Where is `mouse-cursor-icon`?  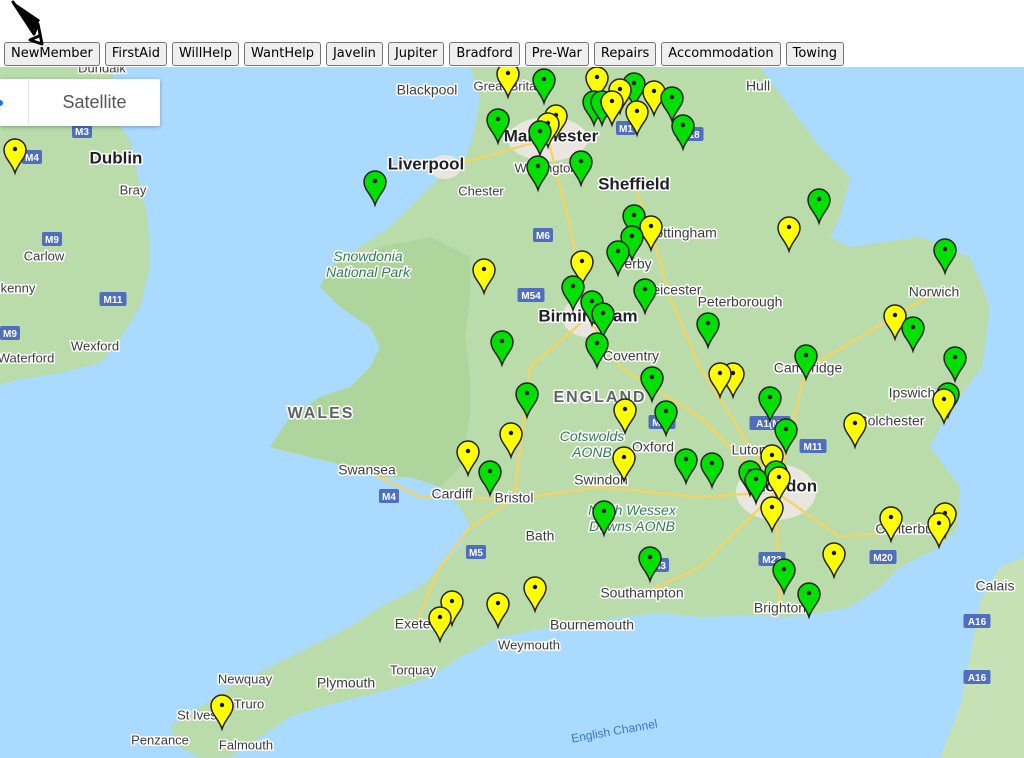
mouse-cursor-icon is located at coordinates (27, 23).